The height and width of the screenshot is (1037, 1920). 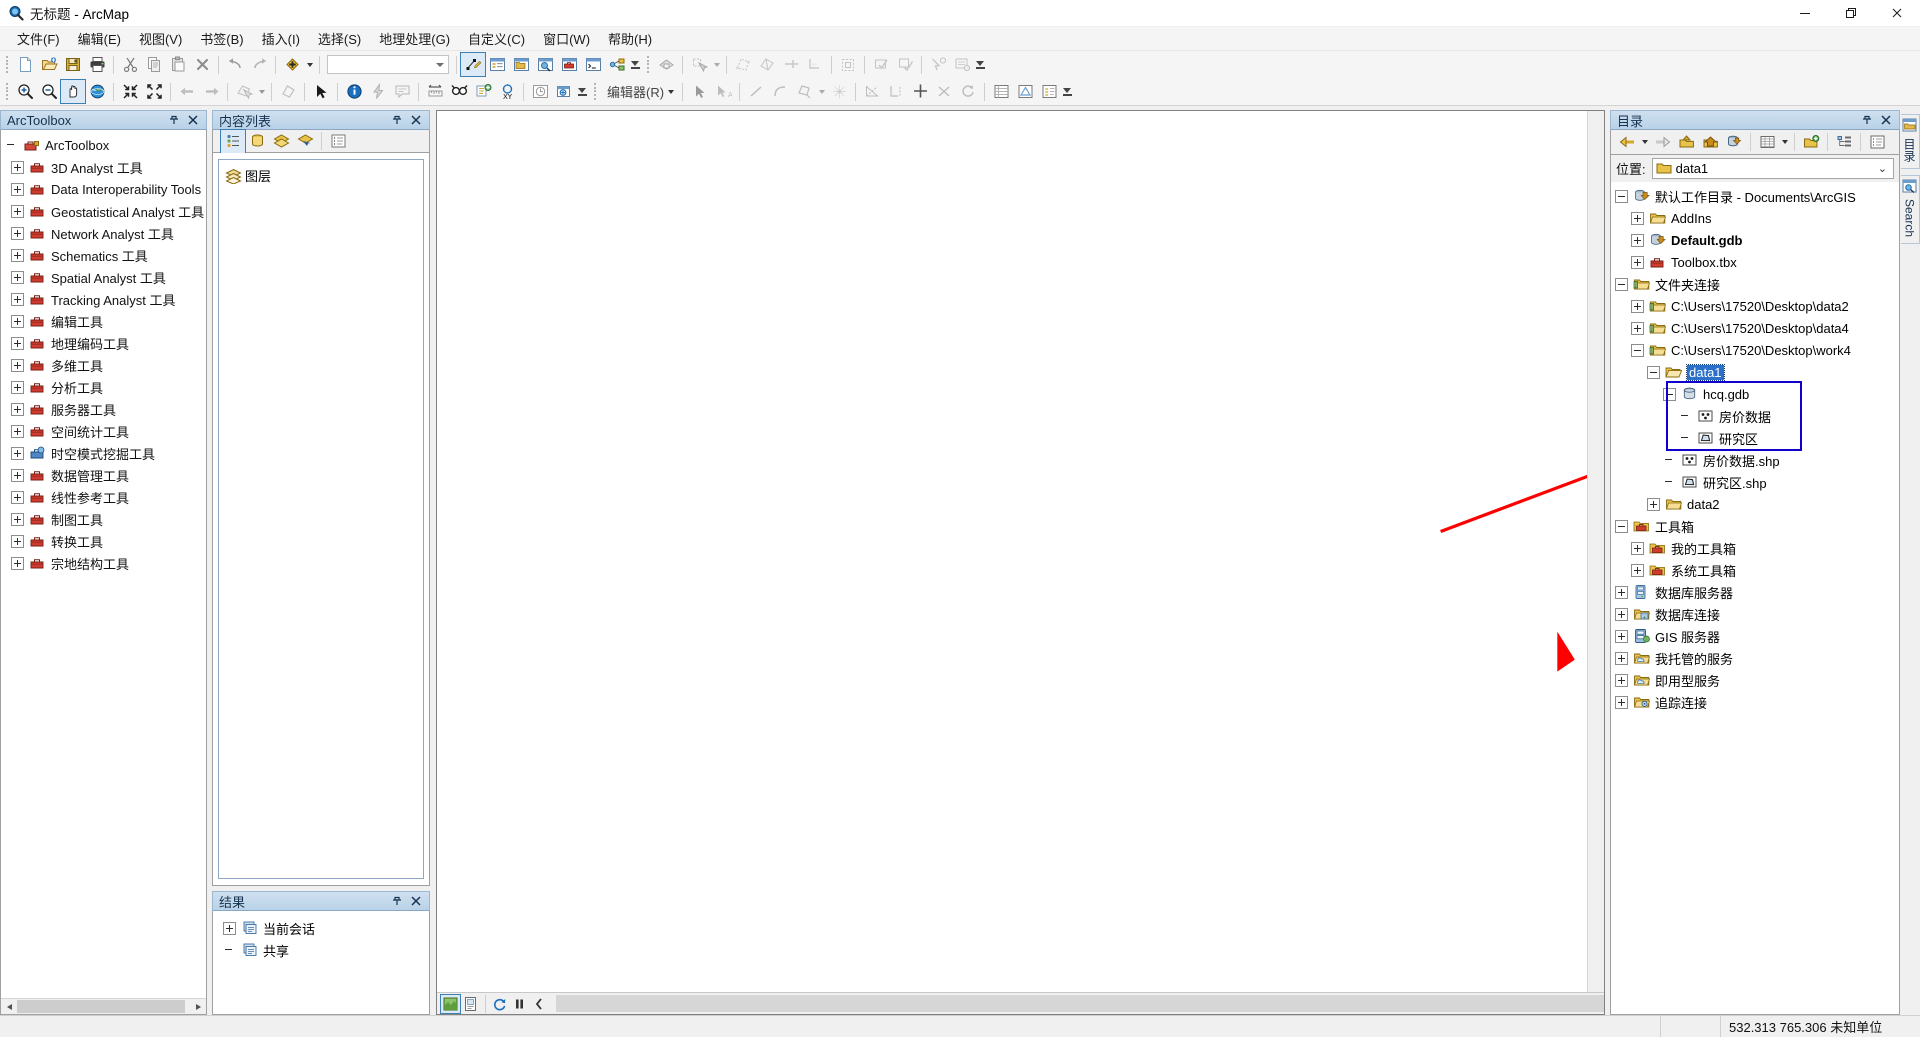 What do you see at coordinates (617, 64) in the screenshot?
I see `modelbuilder-button` at bounding box center [617, 64].